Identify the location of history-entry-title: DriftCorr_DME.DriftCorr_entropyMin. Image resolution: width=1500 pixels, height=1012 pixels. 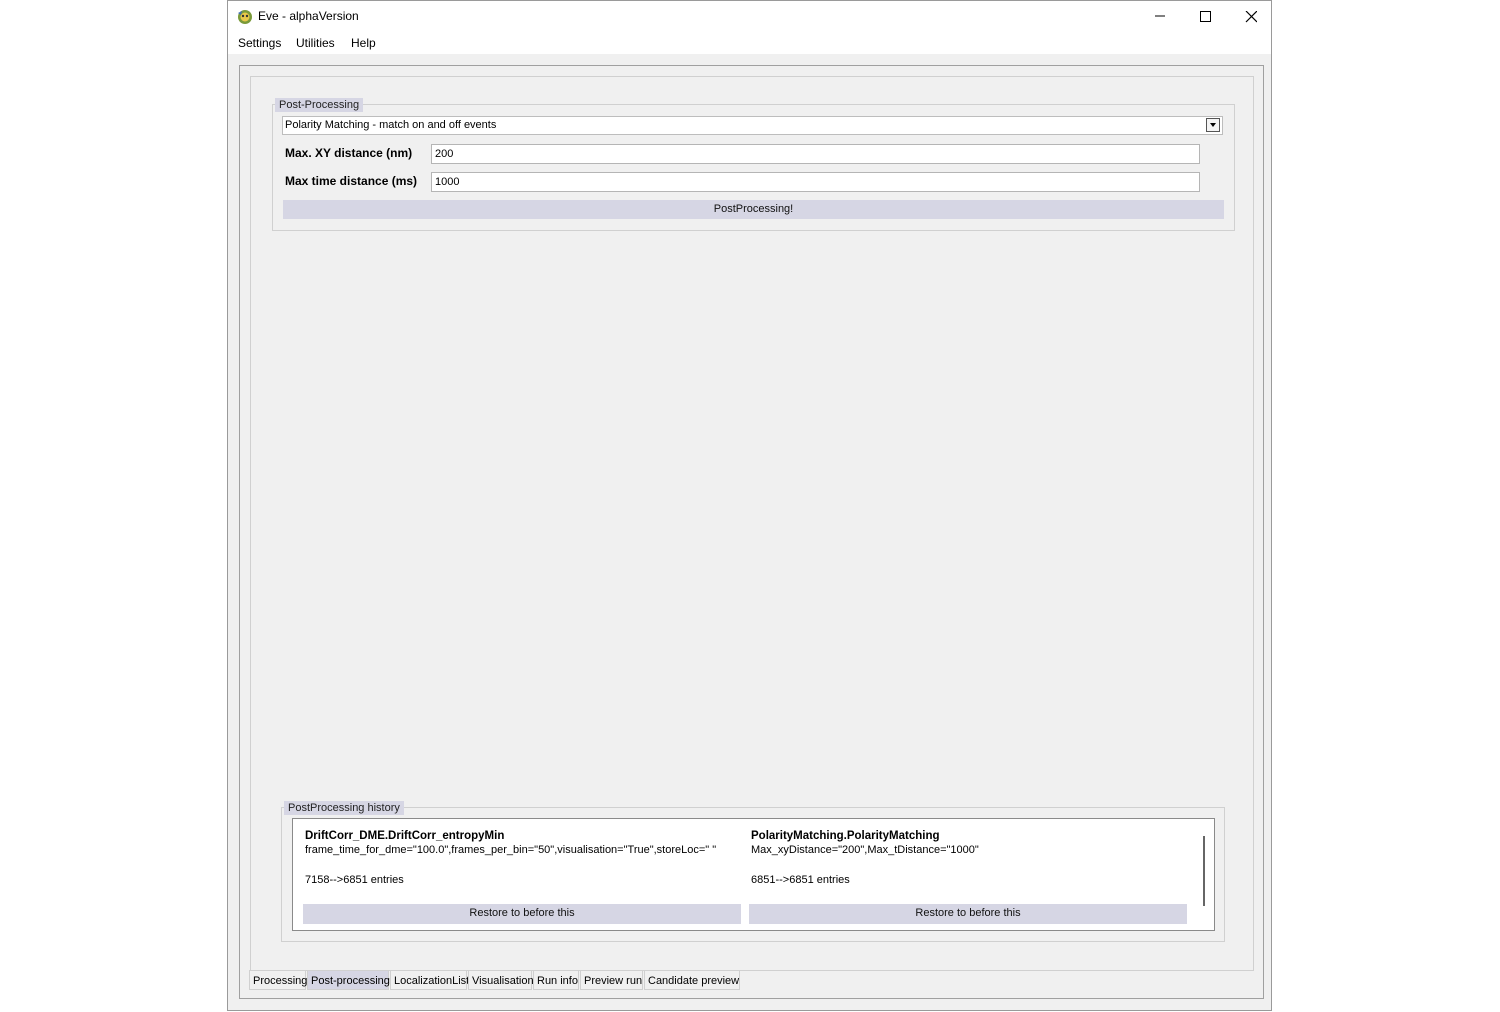
(405, 836).